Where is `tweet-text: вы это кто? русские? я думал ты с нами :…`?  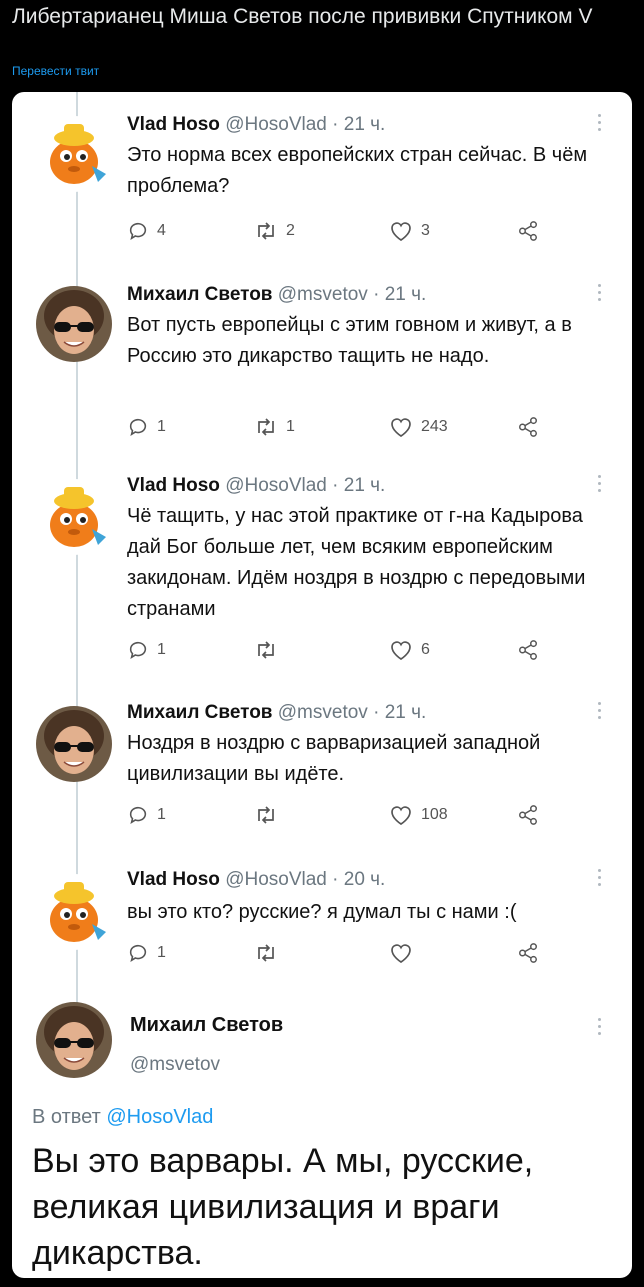
tweet-text: вы это кто? русские? я думал ты с нами :… is located at coordinates (322, 912).